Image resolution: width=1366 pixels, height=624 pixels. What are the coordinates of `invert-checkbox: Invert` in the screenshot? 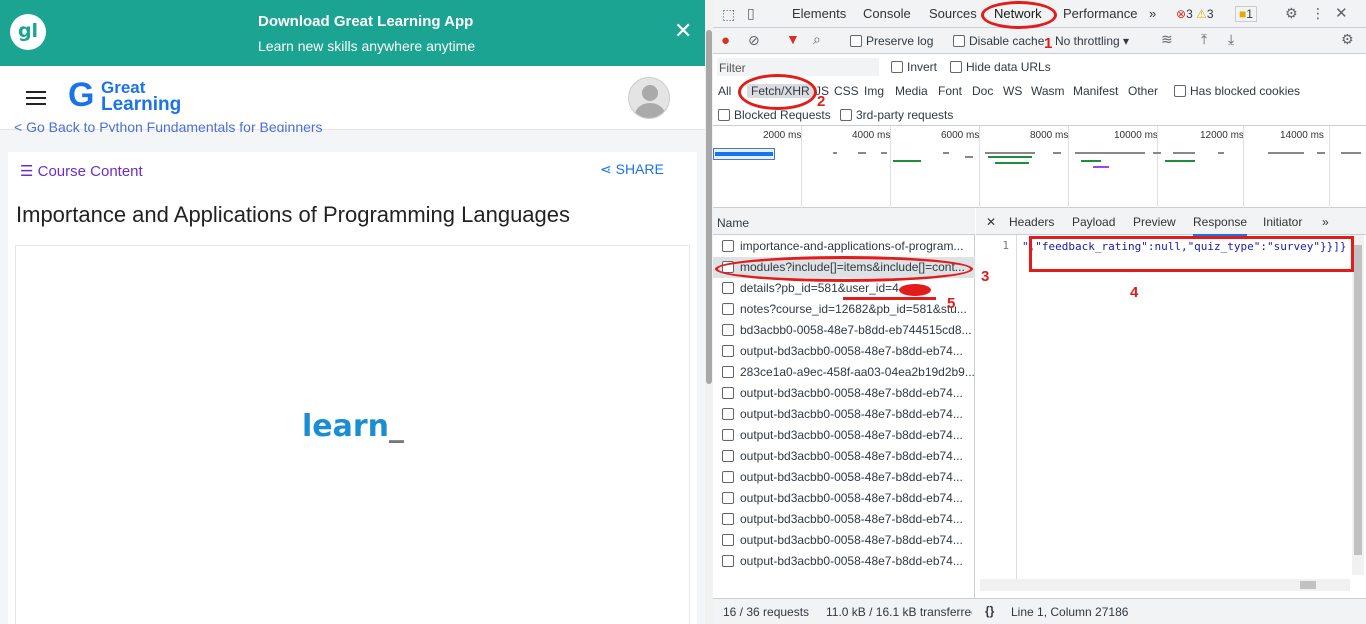 It's located at (914, 67).